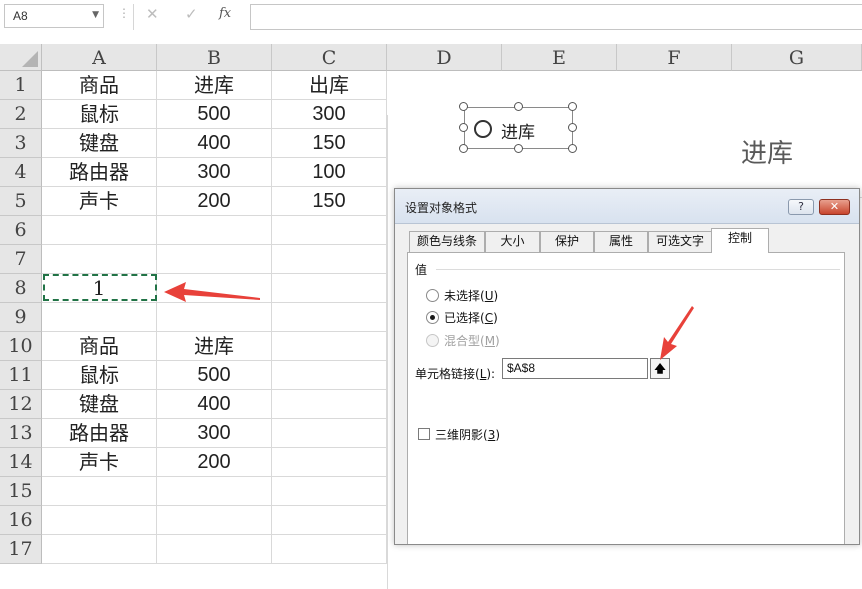  What do you see at coordinates (191, 14) in the screenshot?
I see `enter-icon: ✓` at bounding box center [191, 14].